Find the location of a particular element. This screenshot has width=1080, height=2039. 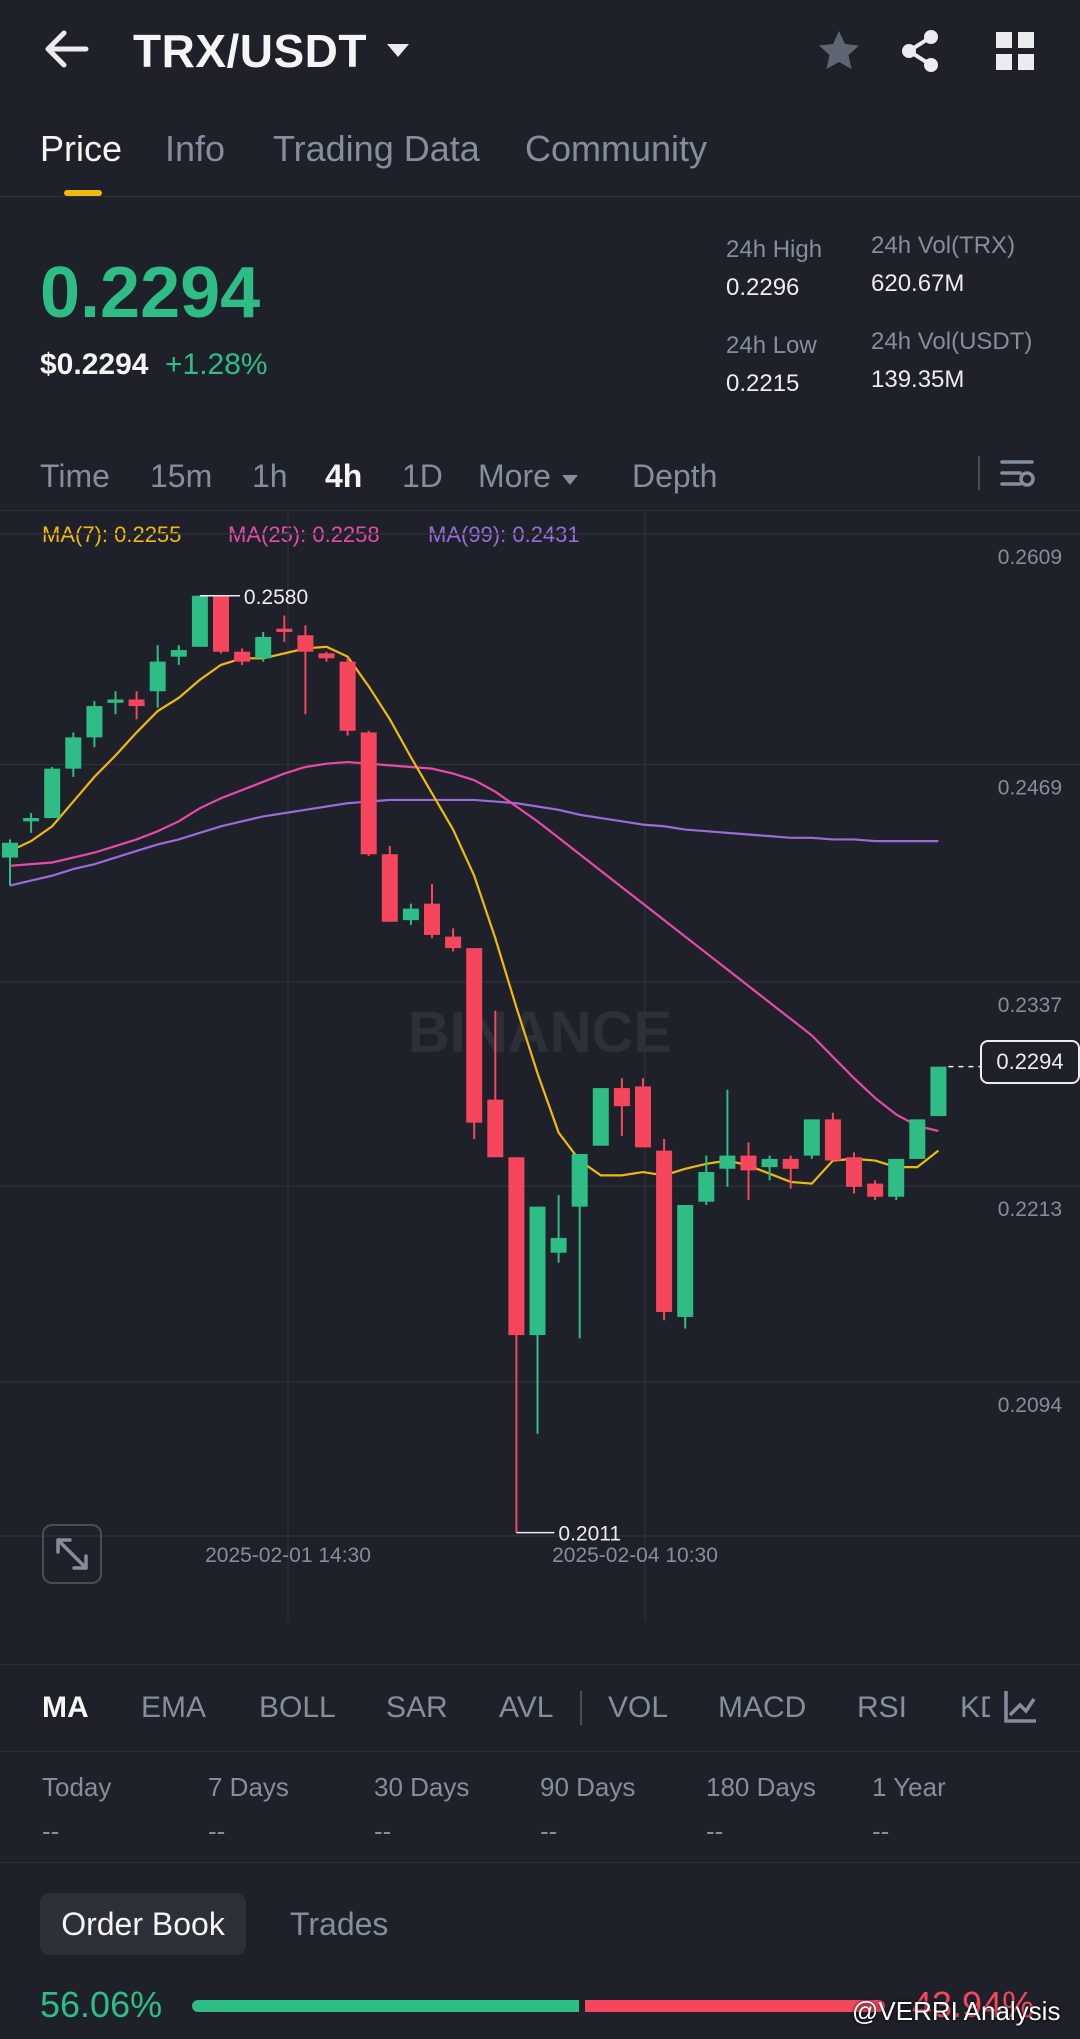

tf-1d: 1D is located at coordinates (422, 476).